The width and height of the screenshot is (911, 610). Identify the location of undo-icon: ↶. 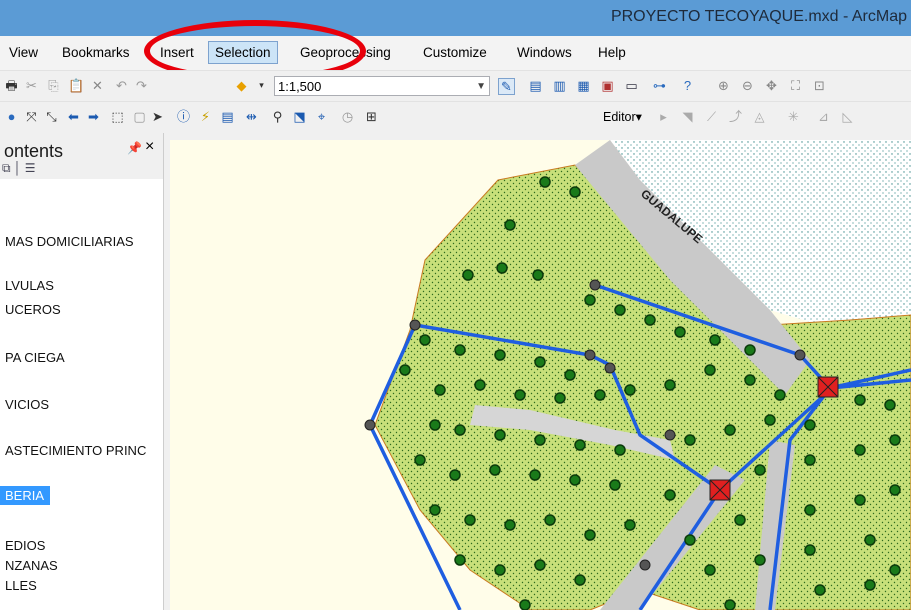
(121, 85).